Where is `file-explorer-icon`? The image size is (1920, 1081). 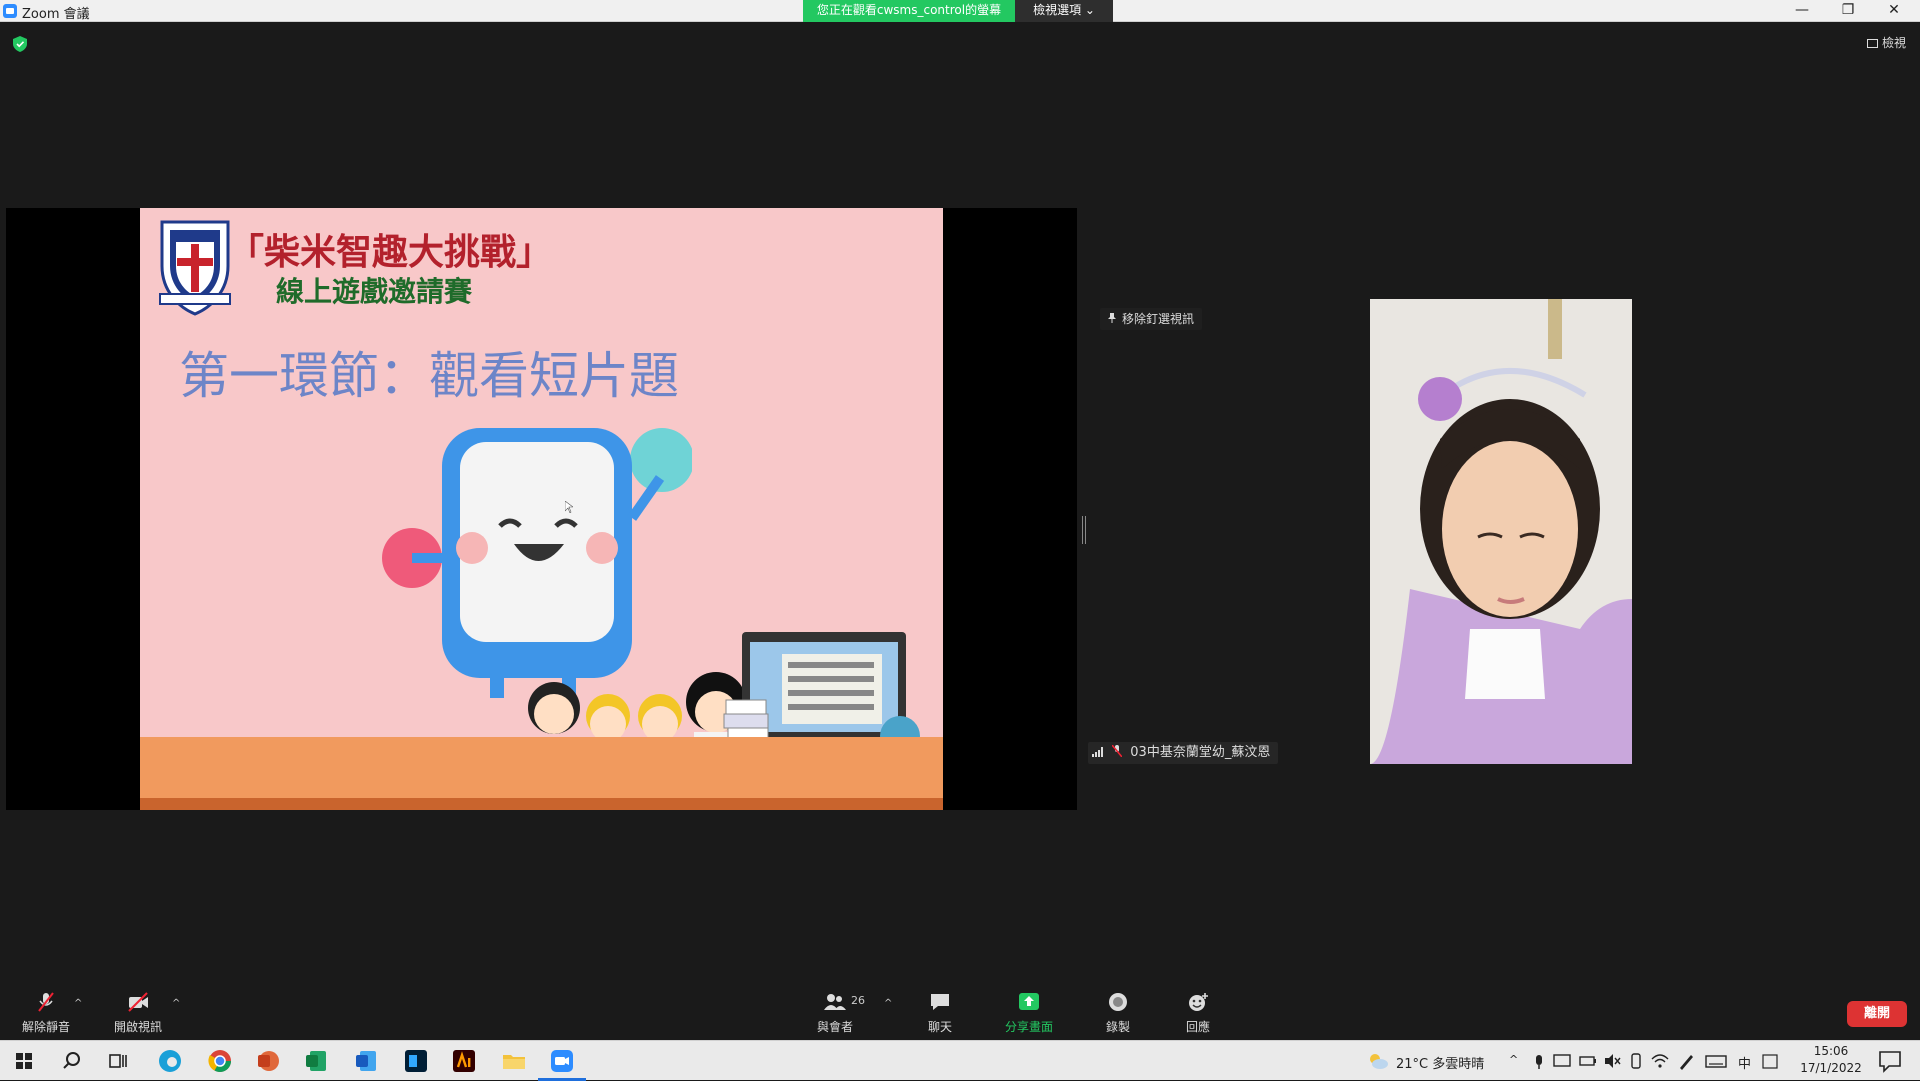 file-explorer-icon is located at coordinates (514, 1061).